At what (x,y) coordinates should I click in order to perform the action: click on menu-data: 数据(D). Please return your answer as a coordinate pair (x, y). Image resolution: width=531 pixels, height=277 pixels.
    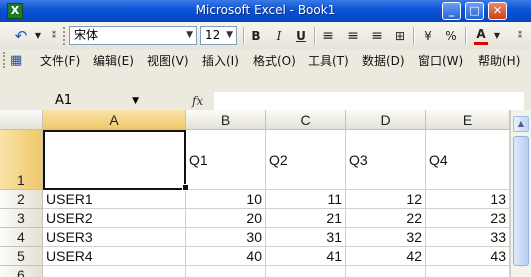
    Looking at the image, I should click on (383, 61).